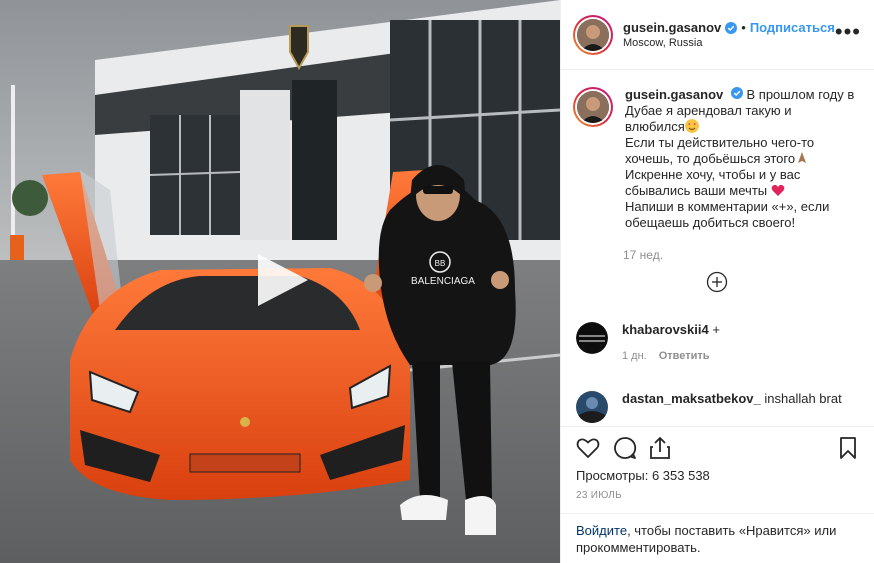  I want to click on caption-line: влюбился, so click(655, 126).